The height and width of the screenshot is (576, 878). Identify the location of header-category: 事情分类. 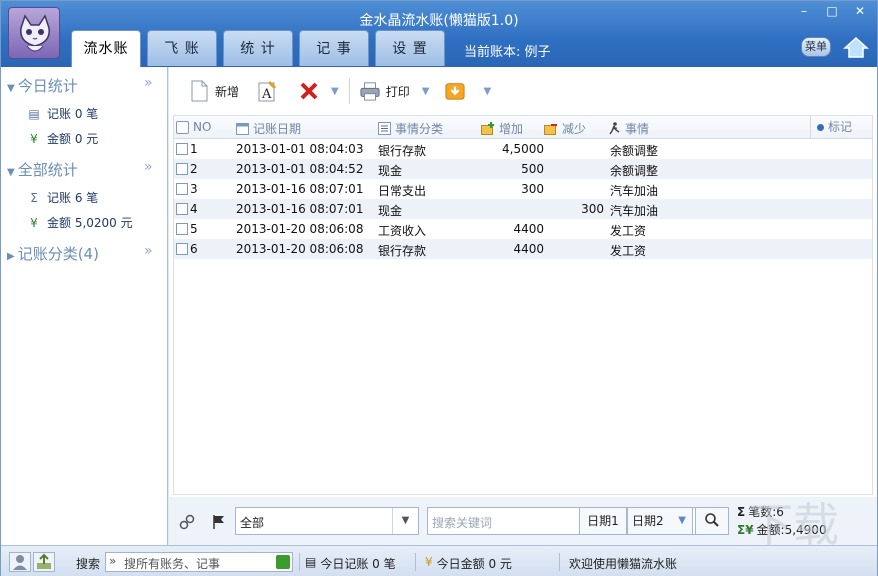
(410, 128).